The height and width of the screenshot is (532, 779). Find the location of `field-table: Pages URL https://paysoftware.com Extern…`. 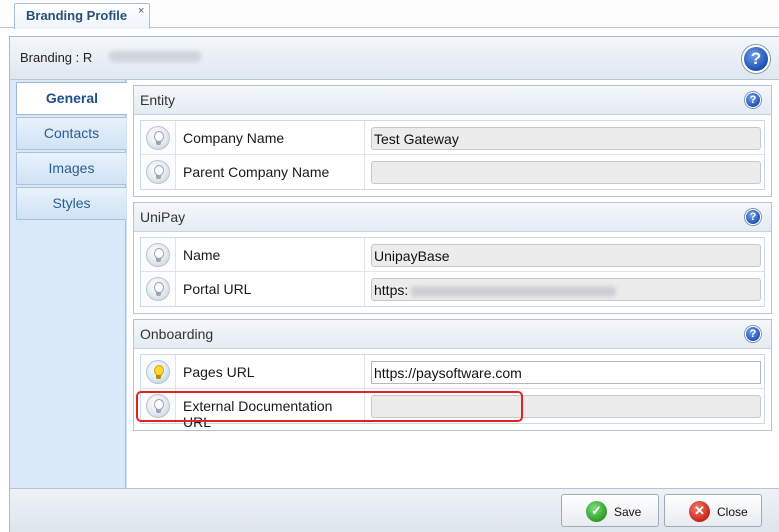

field-table: Pages URL https://paysoftware.com Extern… is located at coordinates (452, 392).